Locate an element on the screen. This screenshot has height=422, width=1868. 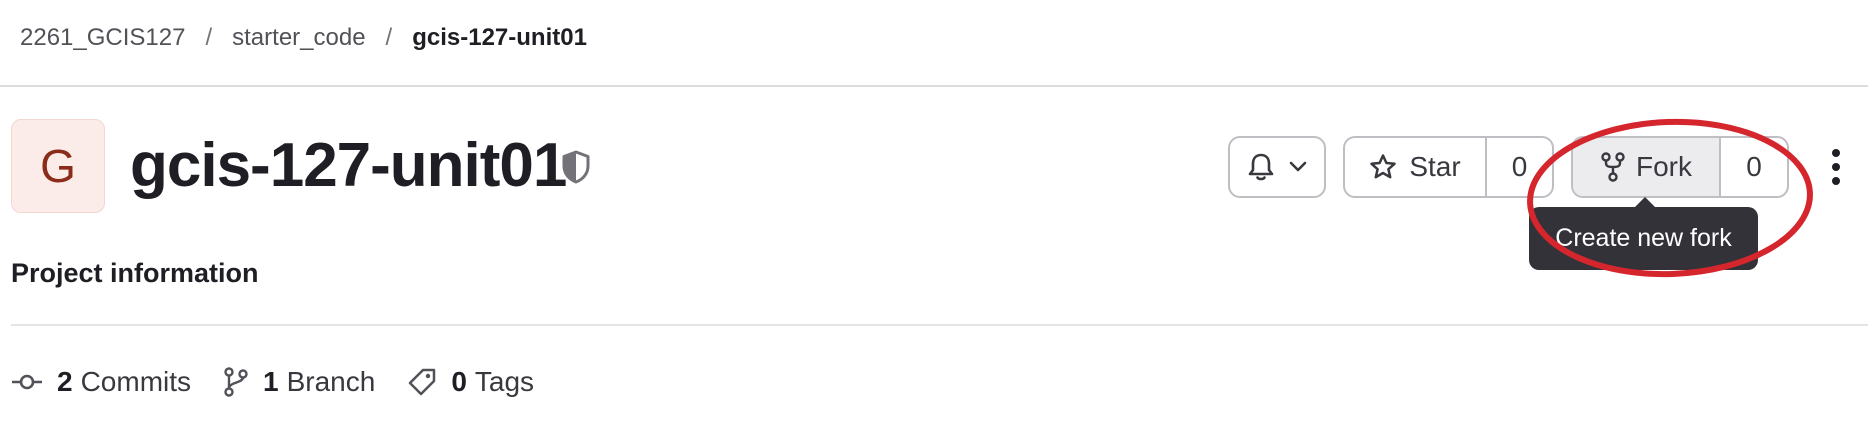
branch-icon is located at coordinates (236, 382).